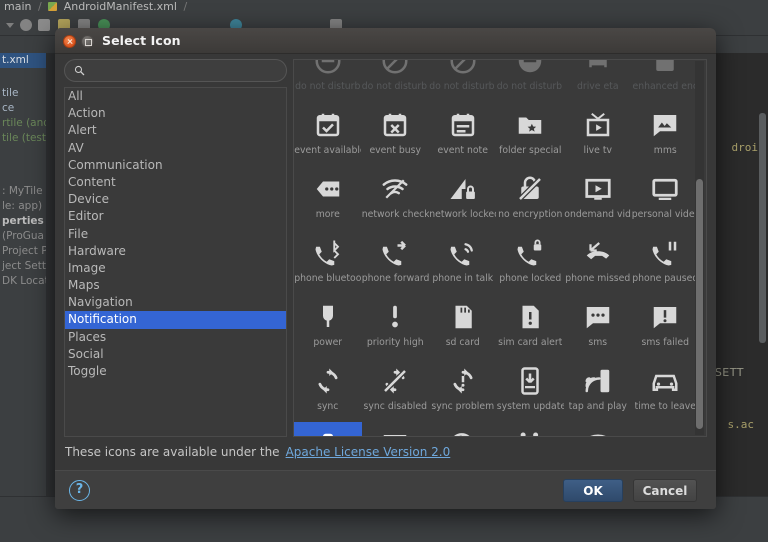 The image size is (768, 542). I want to click on category-item-file: File, so click(175, 234).